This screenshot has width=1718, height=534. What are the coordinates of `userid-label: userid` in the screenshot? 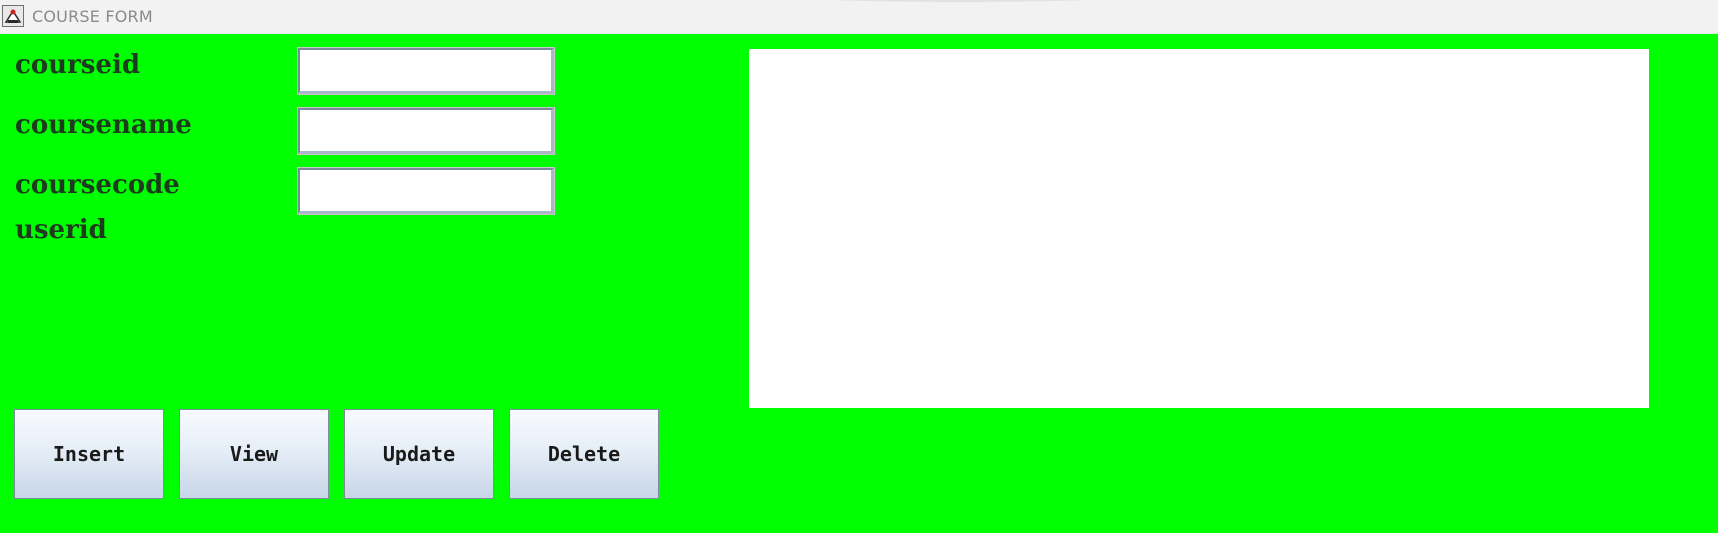 It's located at (61, 230).